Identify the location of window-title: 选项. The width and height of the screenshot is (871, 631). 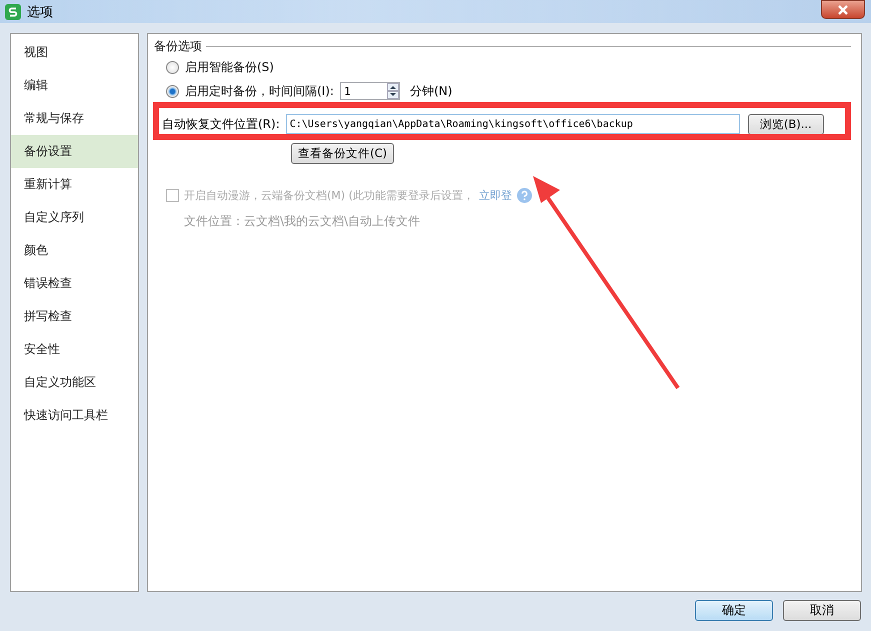
(40, 12).